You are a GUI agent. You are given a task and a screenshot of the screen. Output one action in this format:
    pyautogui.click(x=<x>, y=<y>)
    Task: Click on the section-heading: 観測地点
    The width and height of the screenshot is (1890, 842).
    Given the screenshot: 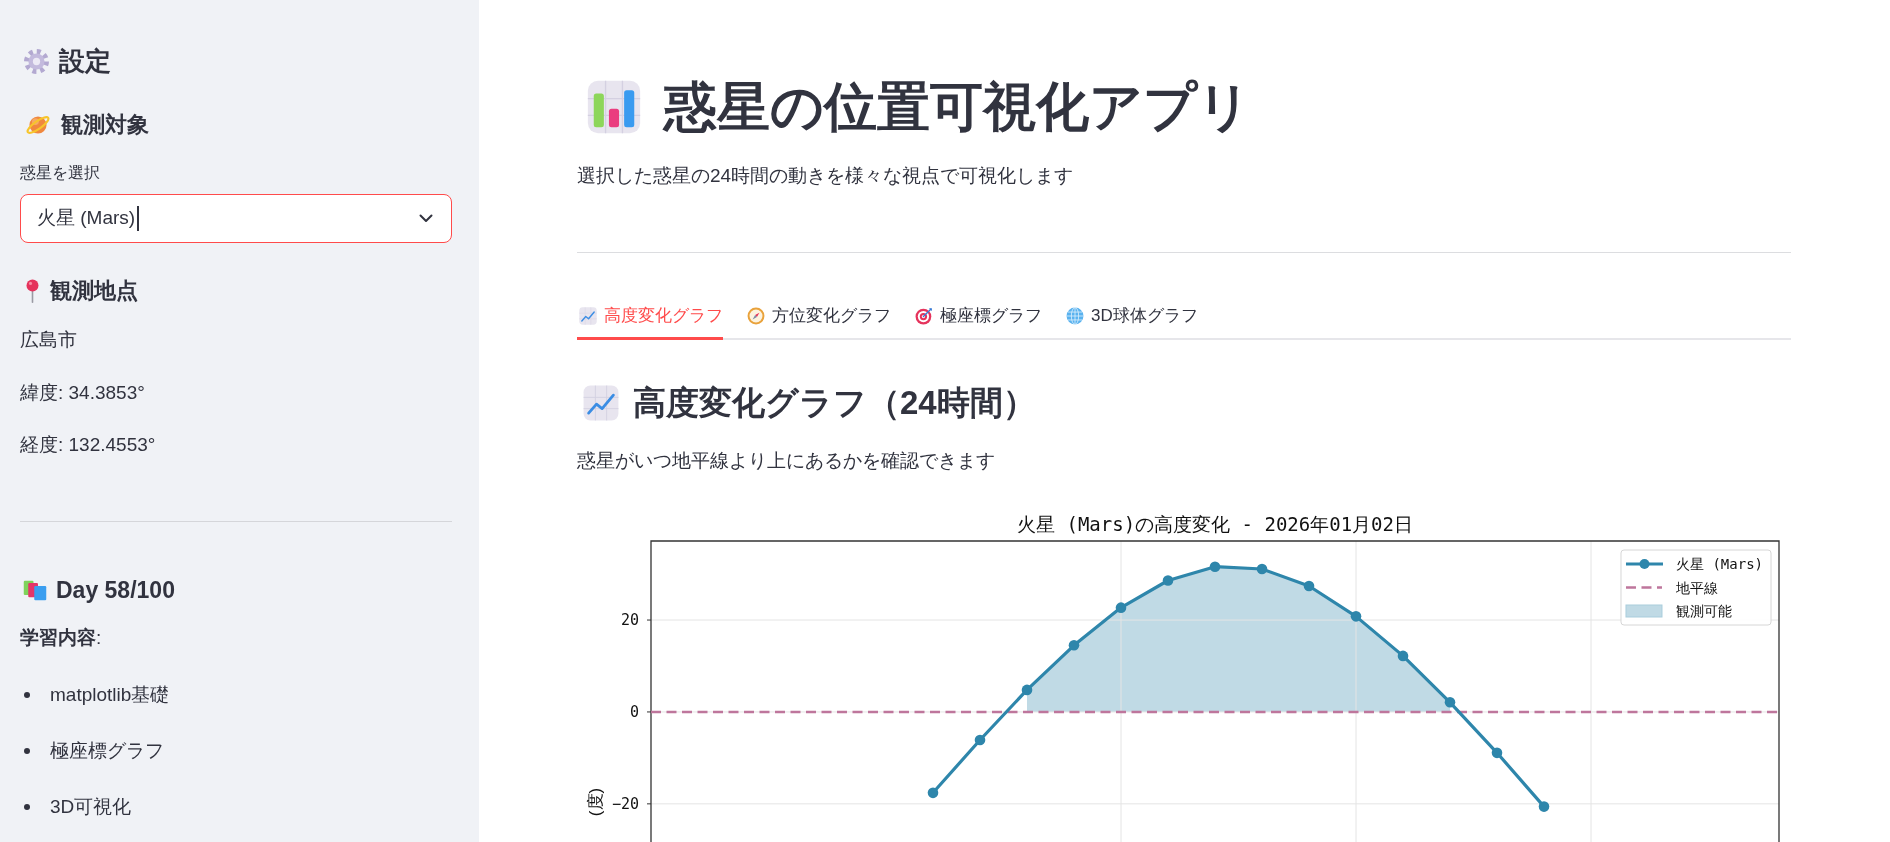 What is the action you would take?
    pyautogui.click(x=94, y=291)
    